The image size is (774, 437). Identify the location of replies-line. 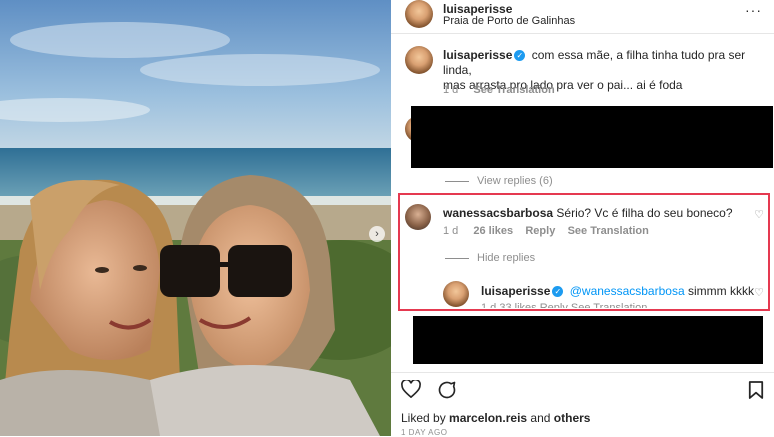
(457, 181).